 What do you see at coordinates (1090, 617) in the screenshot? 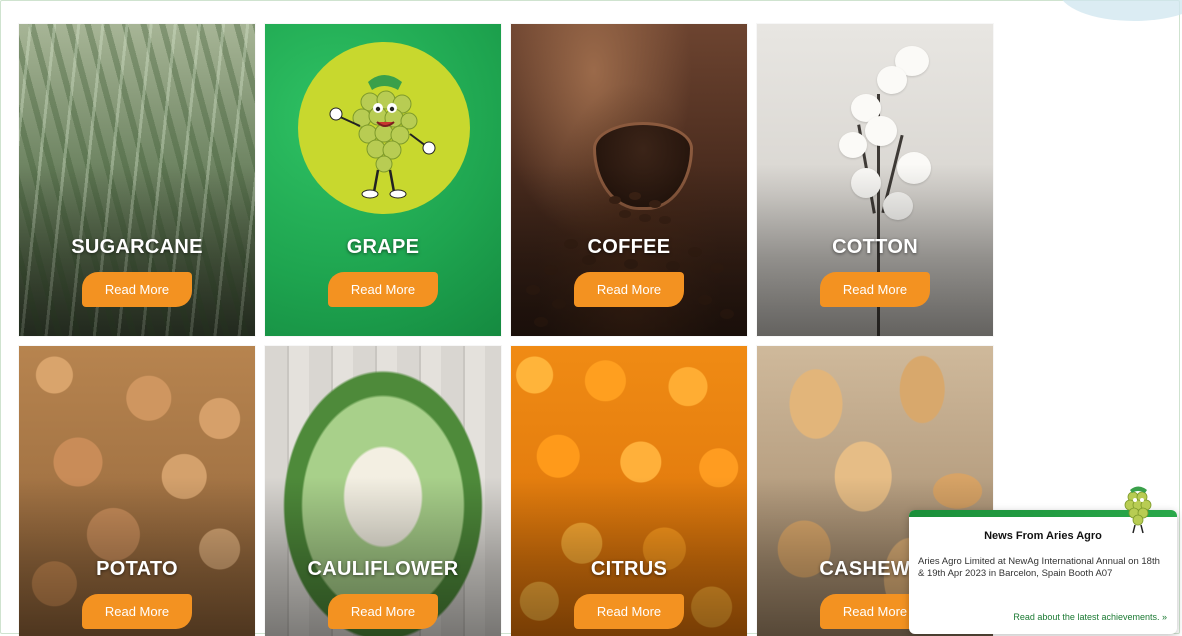
I see `news-link: Read about the latest achievements. »` at bounding box center [1090, 617].